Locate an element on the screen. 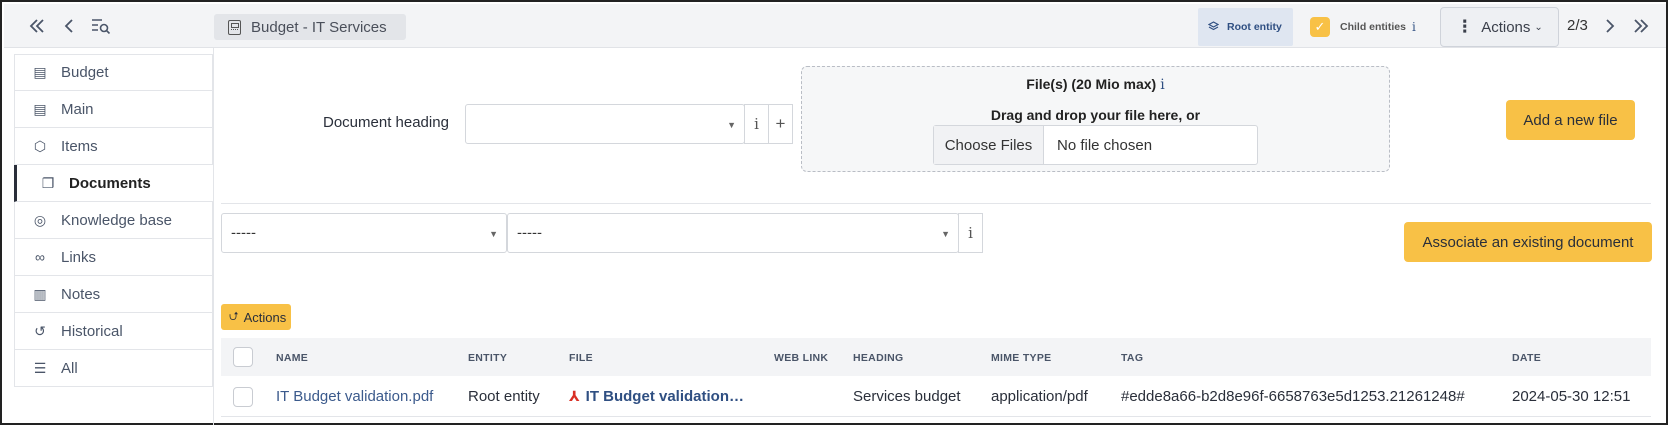 The height and width of the screenshot is (425, 1668). associate-existing-document-button: Associate an existing document is located at coordinates (1528, 242).